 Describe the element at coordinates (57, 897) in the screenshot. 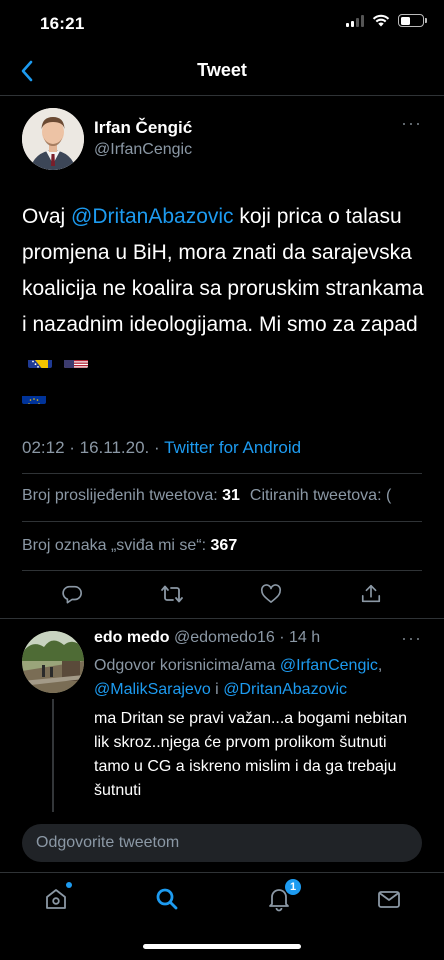

I see `home-icon` at that location.